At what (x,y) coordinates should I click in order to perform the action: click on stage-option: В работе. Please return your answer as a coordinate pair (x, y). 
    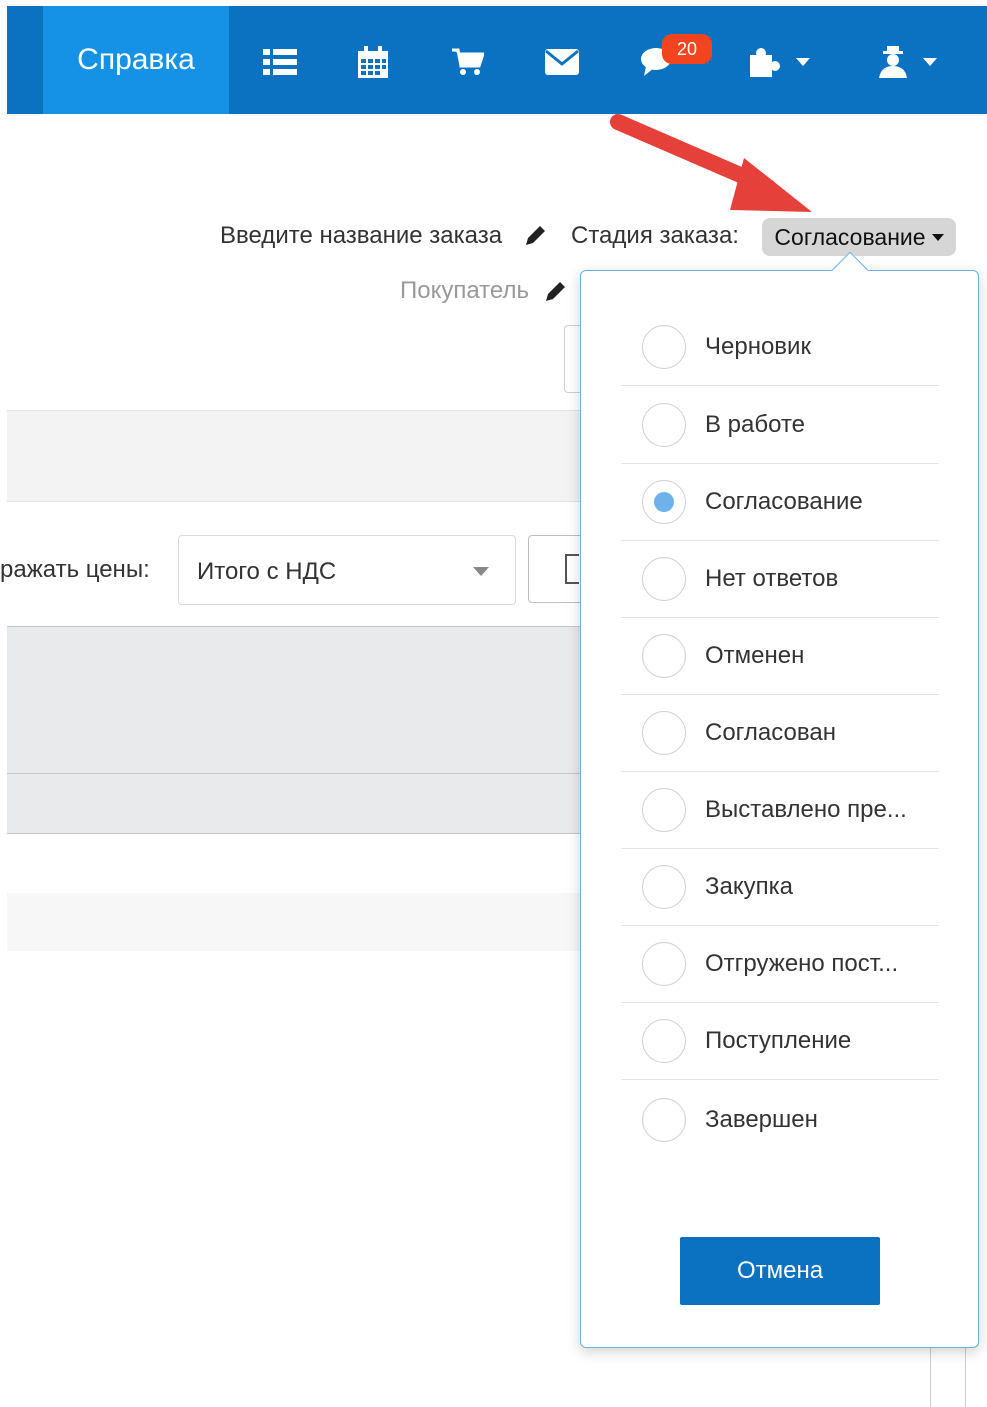
    Looking at the image, I should click on (780, 425).